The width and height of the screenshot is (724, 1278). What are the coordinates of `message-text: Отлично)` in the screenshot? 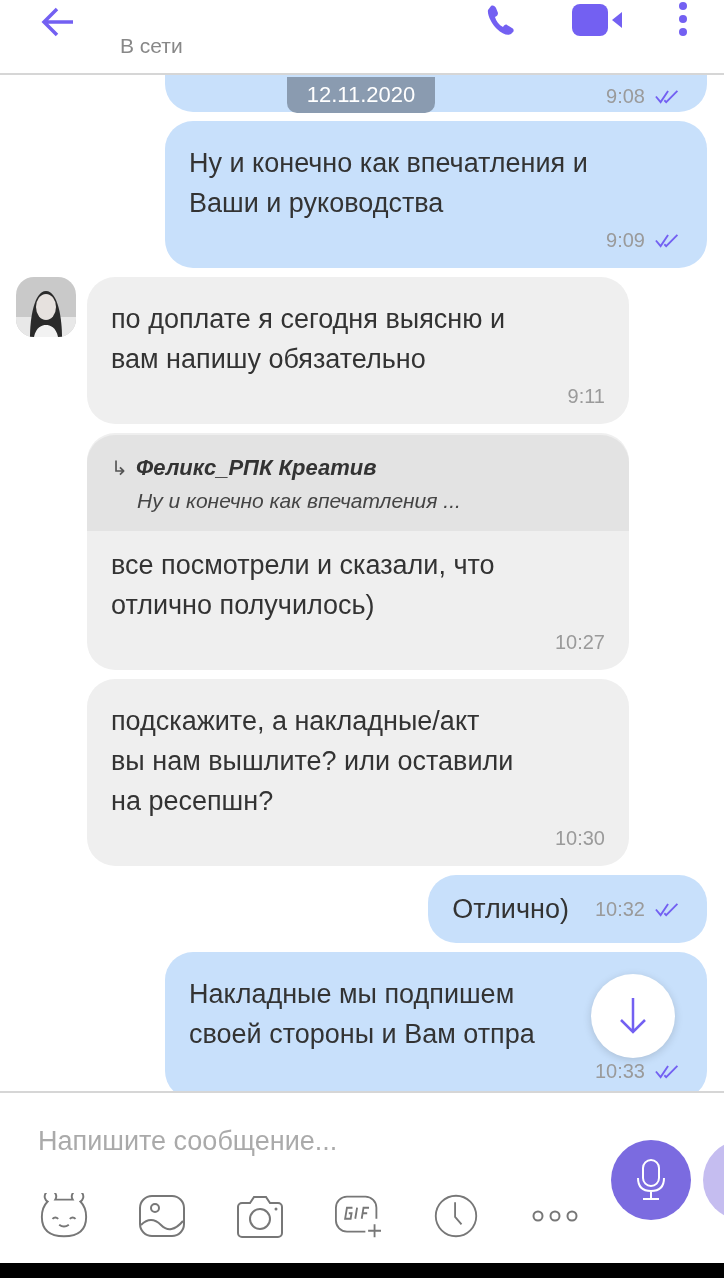 It's located at (510, 909).